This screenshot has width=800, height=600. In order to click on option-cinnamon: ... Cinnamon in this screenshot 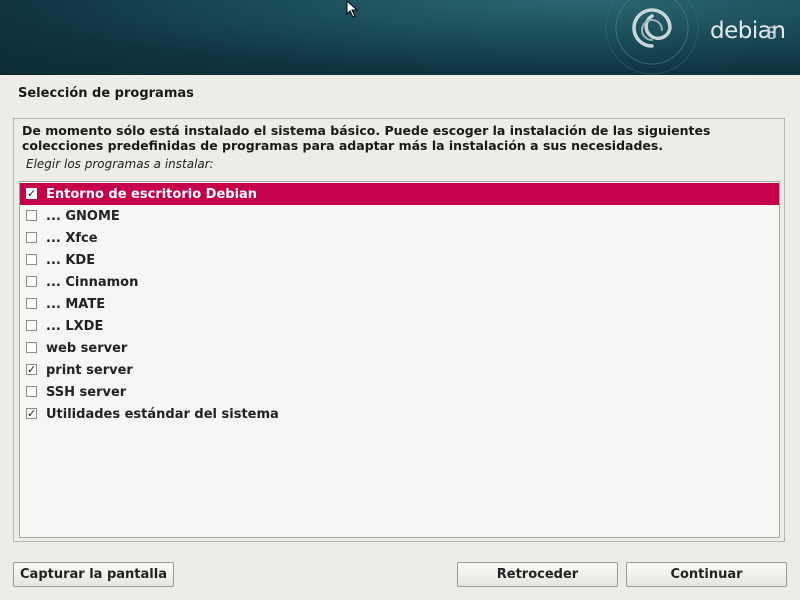, I will do `click(399, 282)`.